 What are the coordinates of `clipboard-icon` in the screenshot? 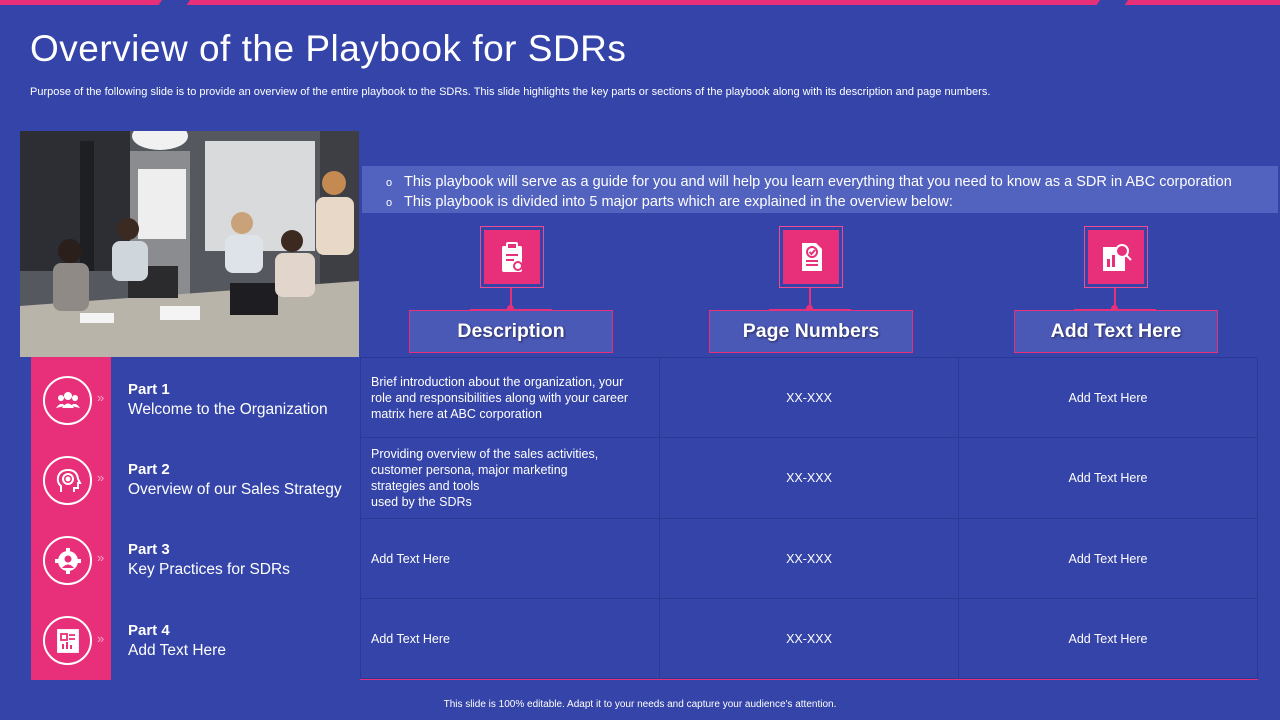 It's located at (512, 257).